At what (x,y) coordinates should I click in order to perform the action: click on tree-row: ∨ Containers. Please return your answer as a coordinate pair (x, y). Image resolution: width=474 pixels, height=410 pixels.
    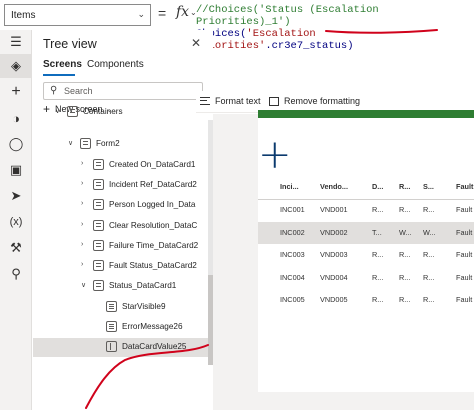
    Looking at the image, I should click on (120, 112).